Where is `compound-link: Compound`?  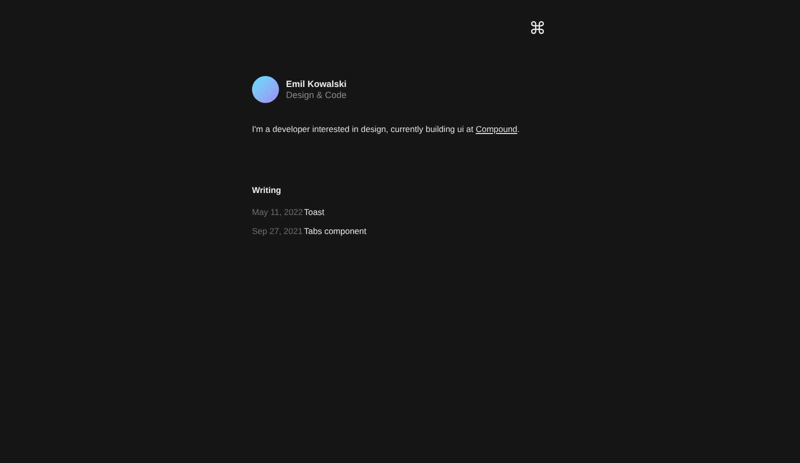 compound-link: Compound is located at coordinates (497, 129).